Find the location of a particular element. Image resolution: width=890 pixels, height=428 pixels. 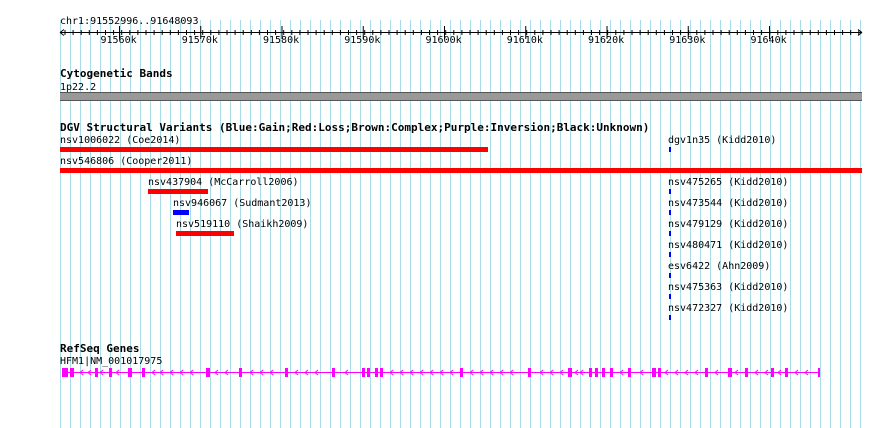

ruler-tick-label: 91570k is located at coordinates (199, 40).